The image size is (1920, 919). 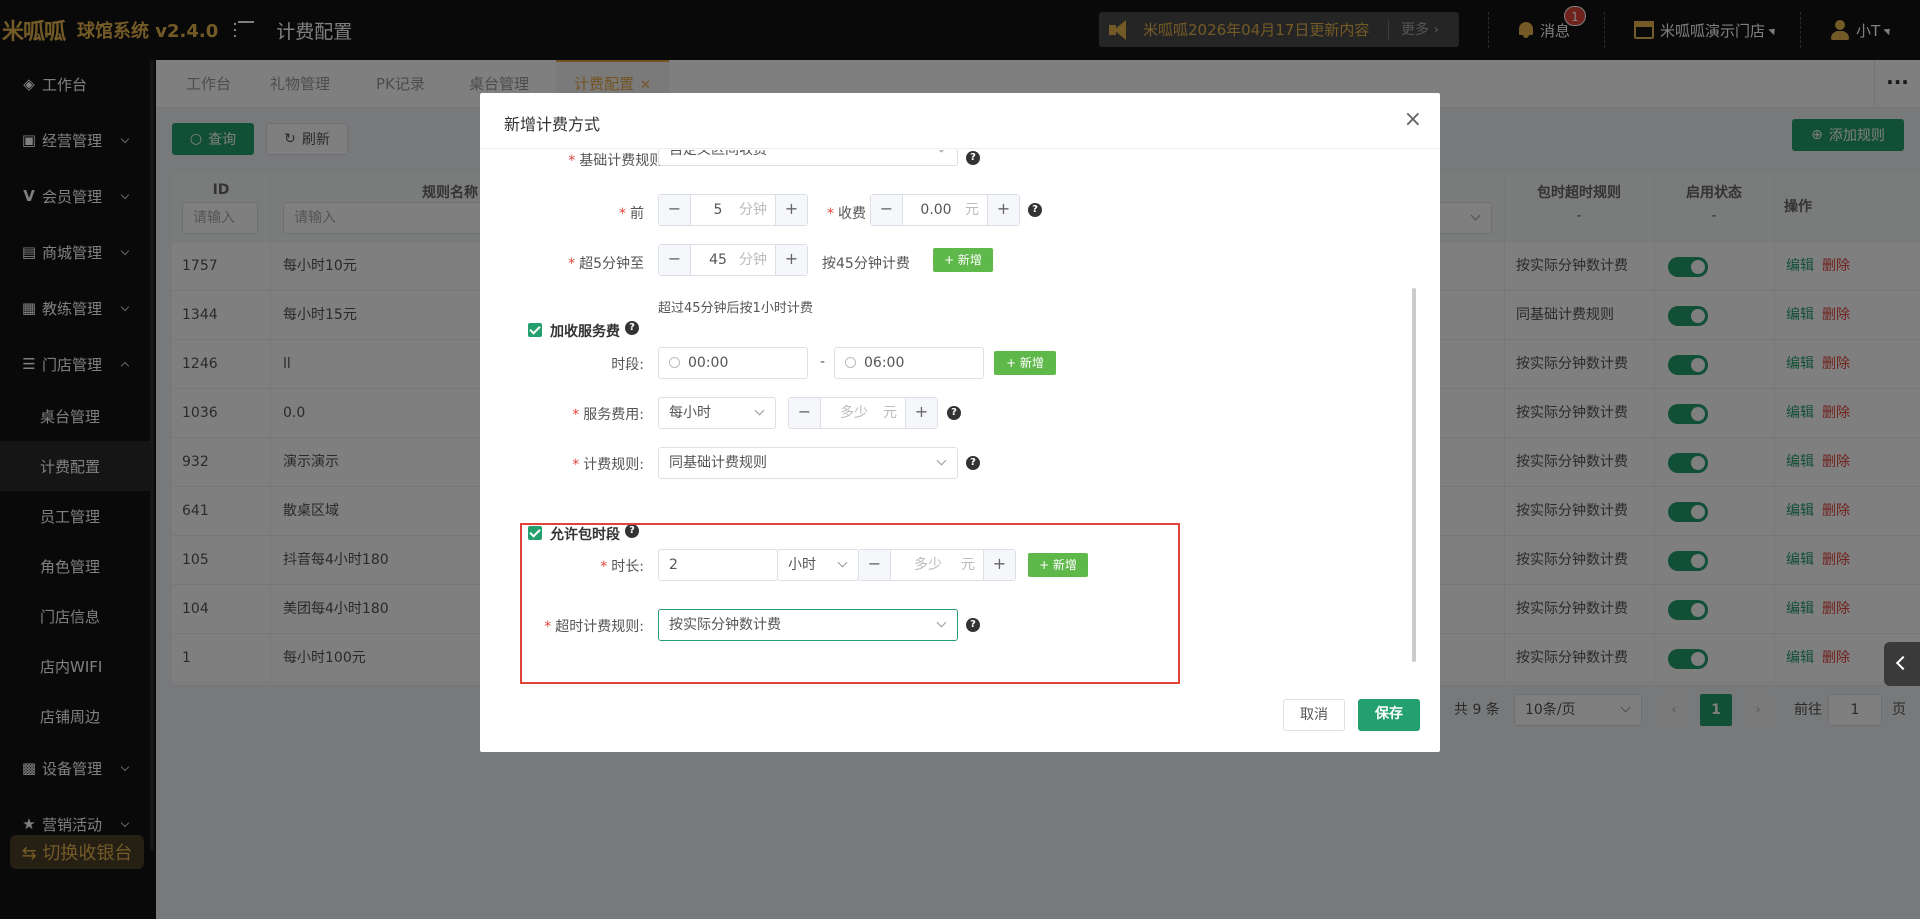 What do you see at coordinates (1314, 715) in the screenshot?
I see `cancel-button: 取消` at bounding box center [1314, 715].